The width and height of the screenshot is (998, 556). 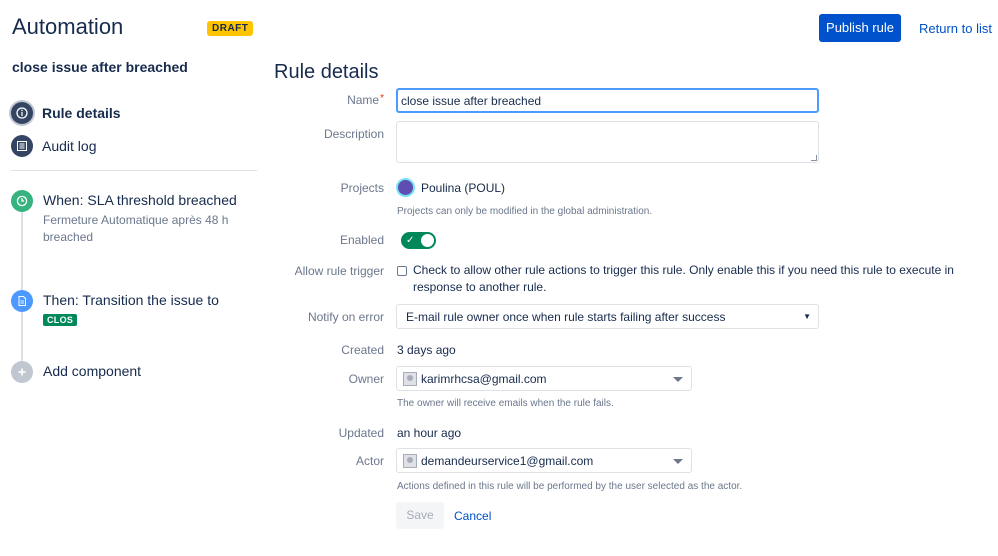 I want to click on sidebar-item-rule-details: Rule details, so click(x=66, y=113).